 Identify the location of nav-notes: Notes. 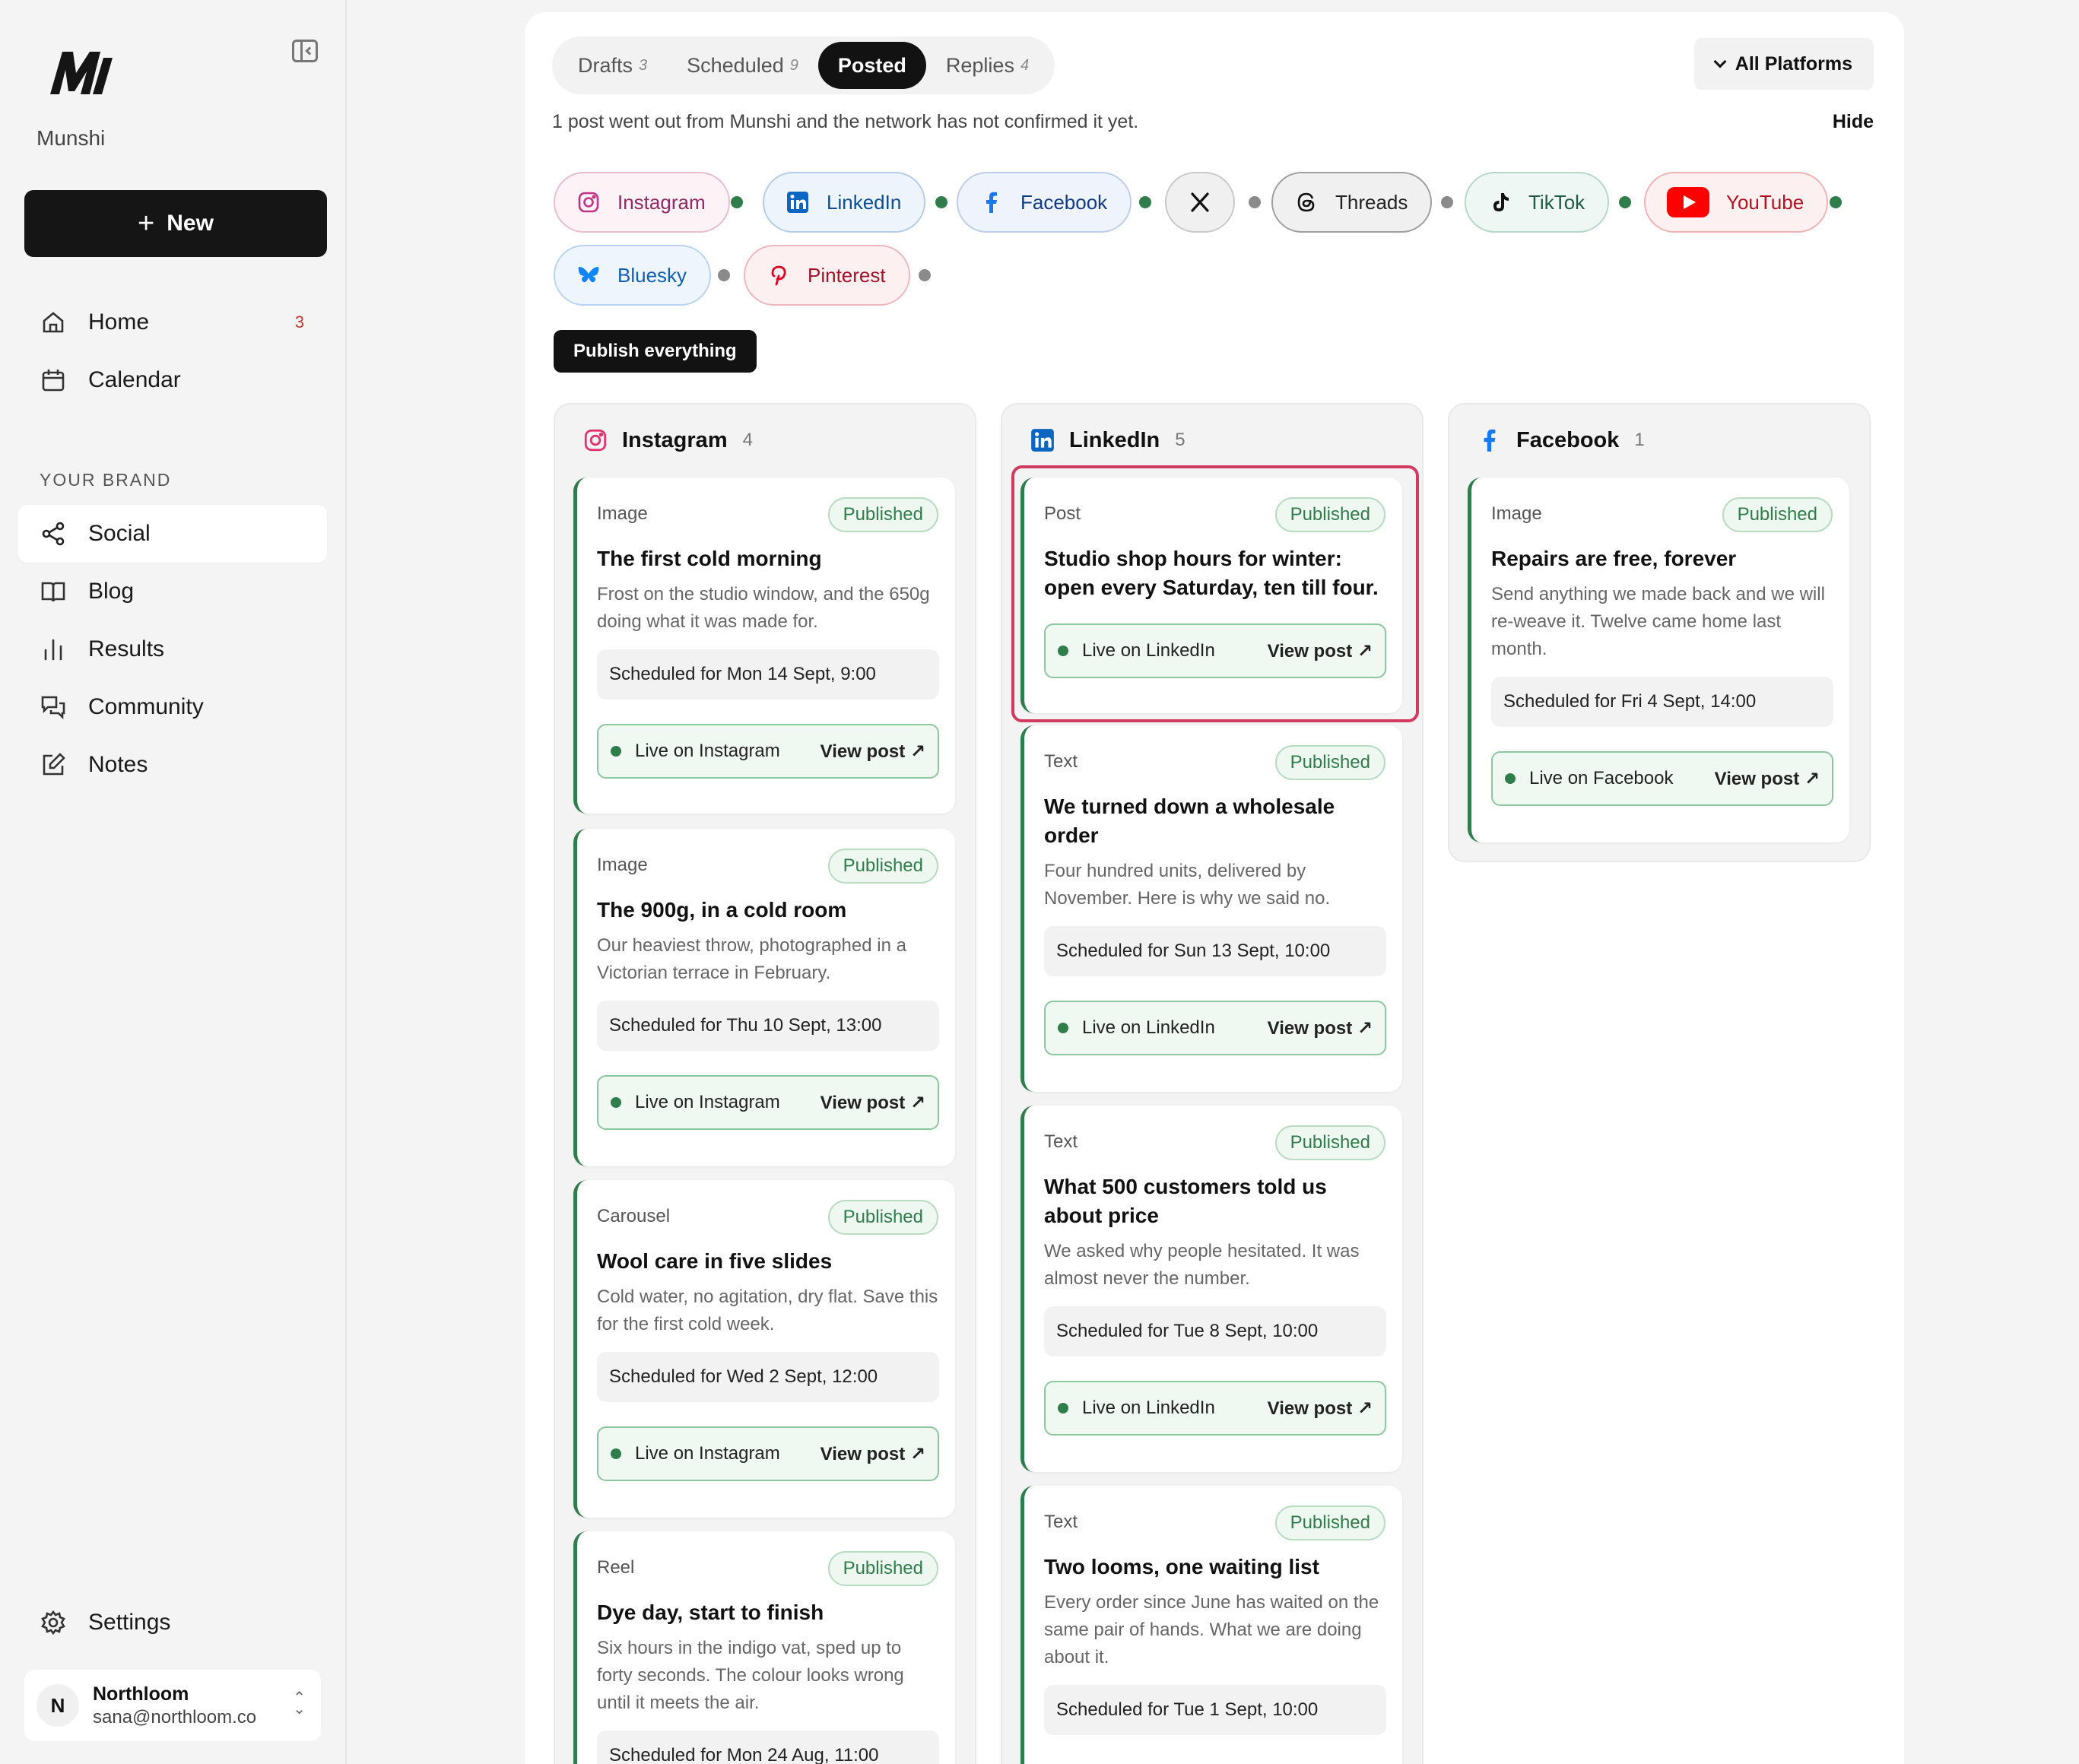
(172, 765).